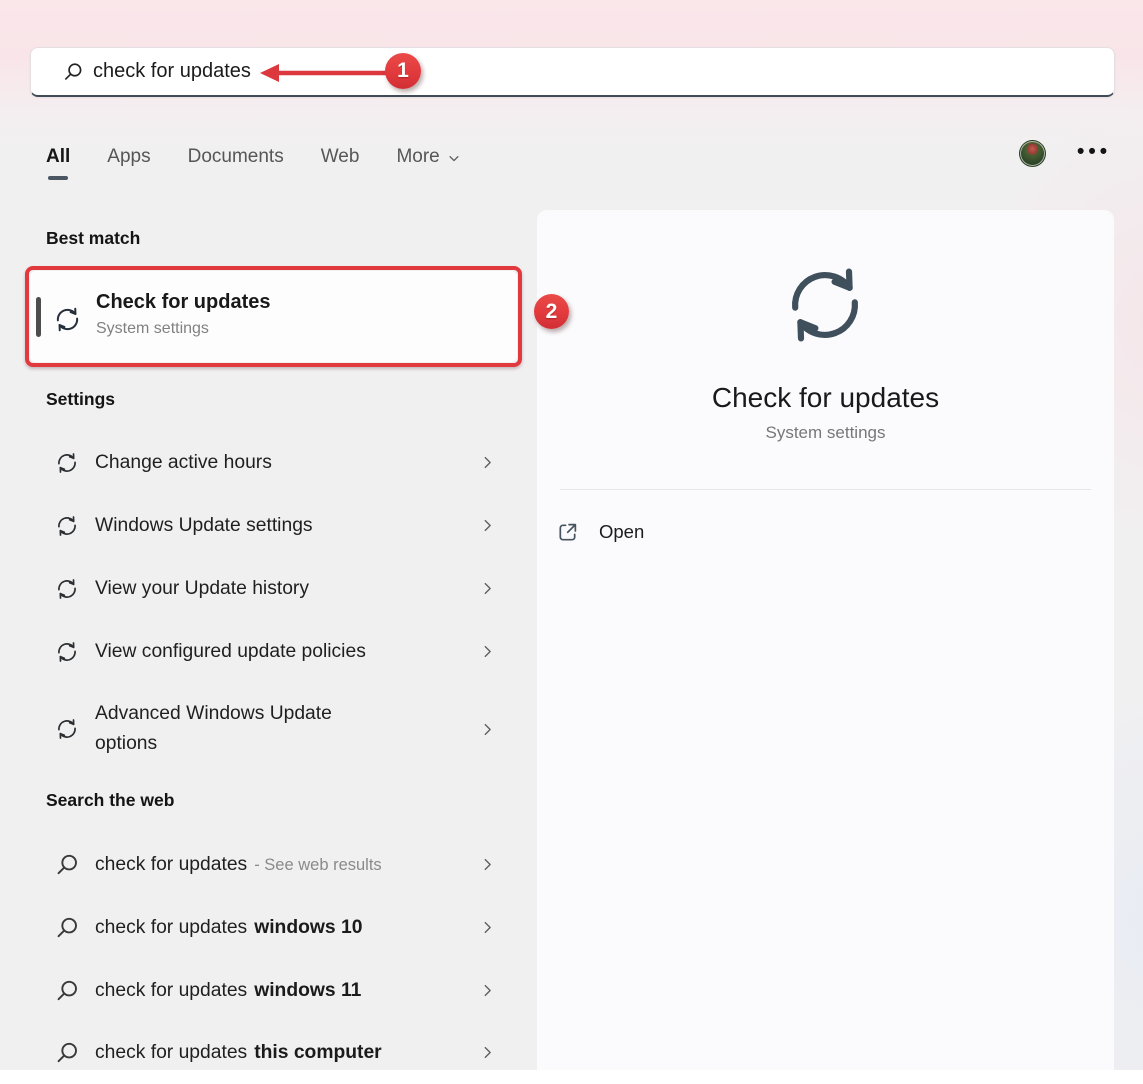  Describe the element at coordinates (281, 525) in the screenshot. I see `settings-item-windows-update-settings: Windows Update settings` at that location.